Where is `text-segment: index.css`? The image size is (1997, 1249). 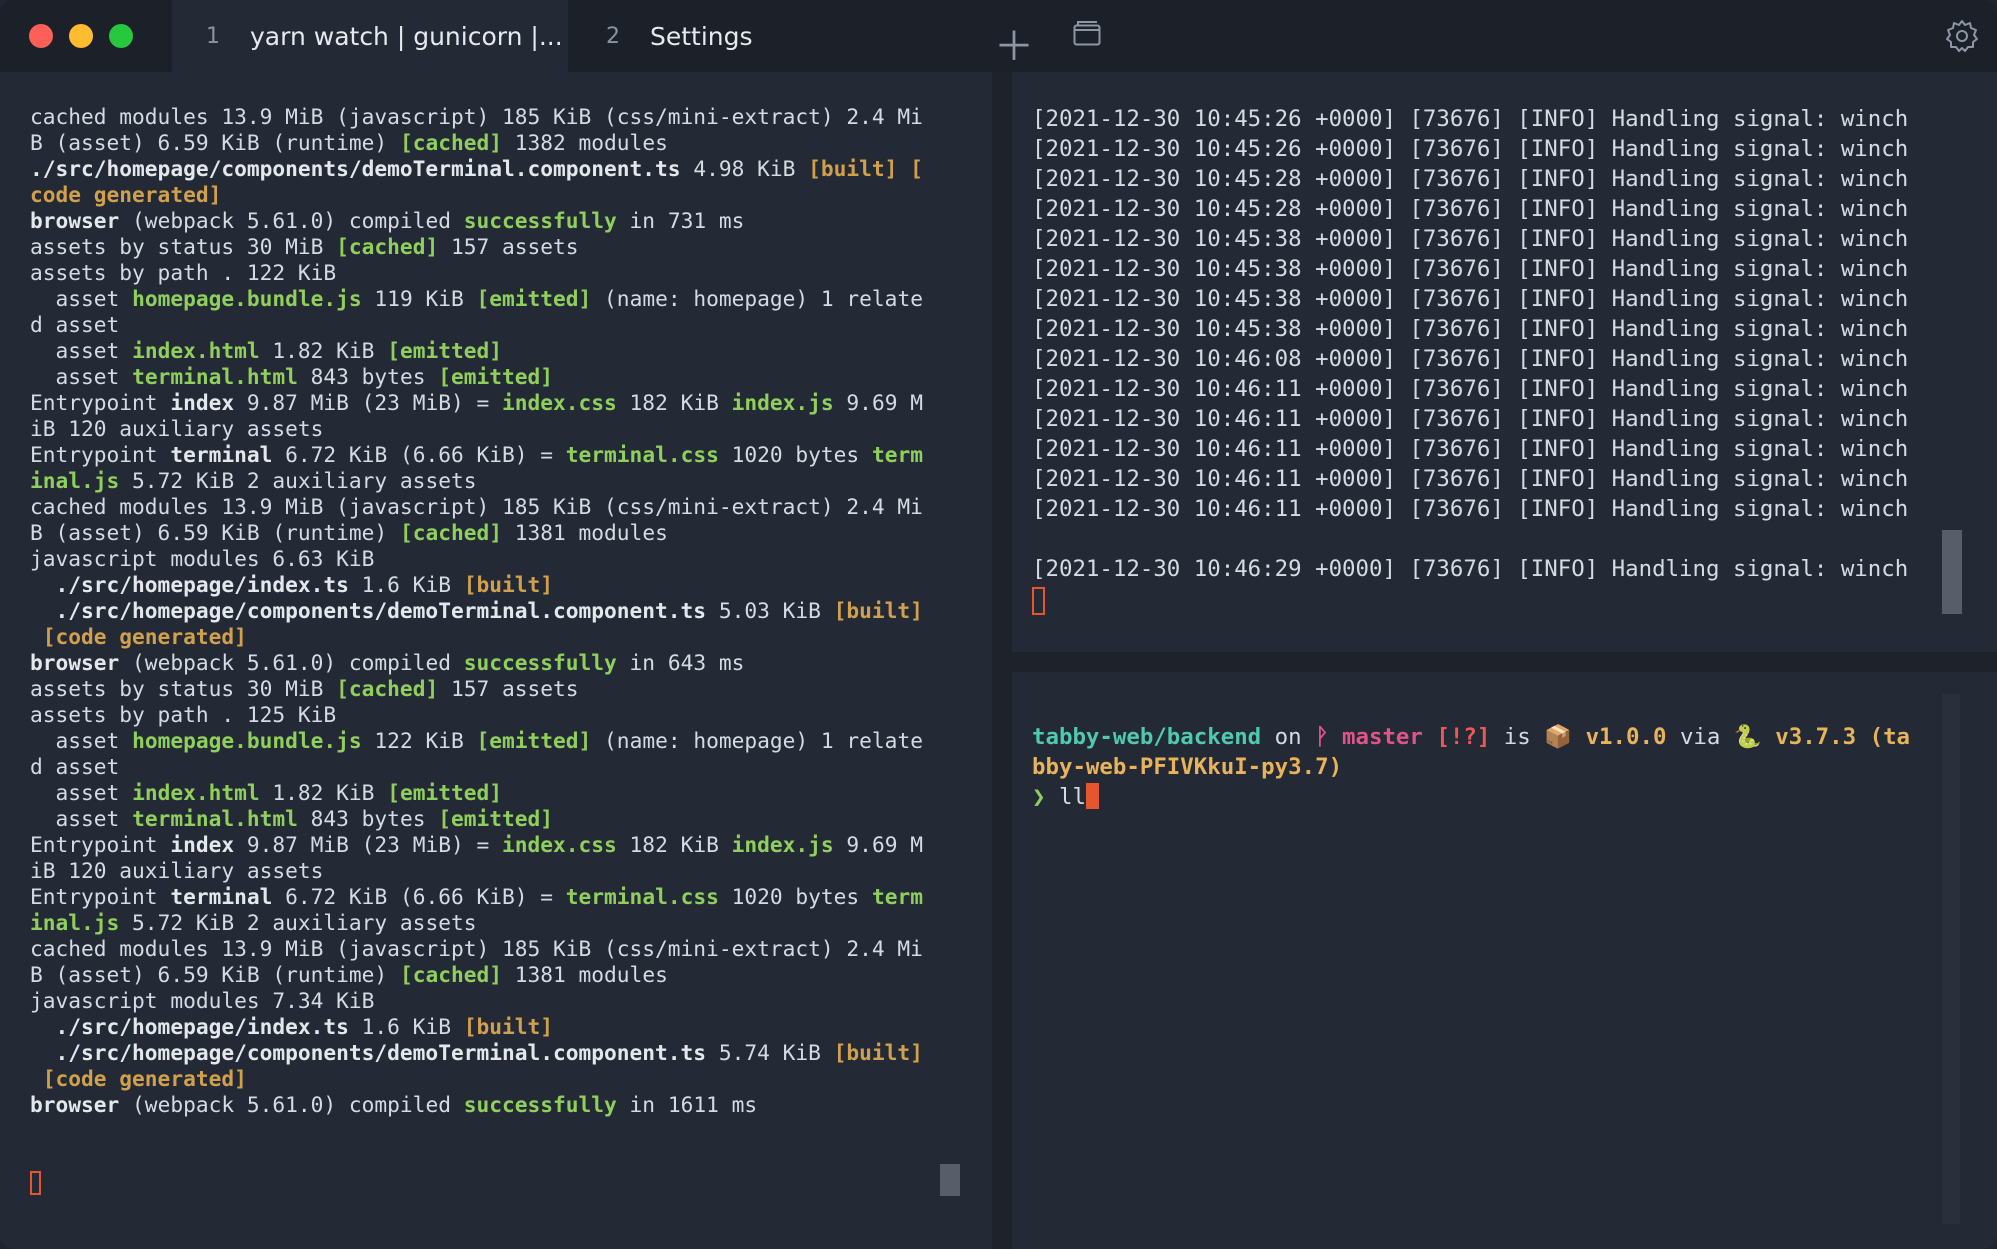 text-segment: index.css is located at coordinates (559, 844).